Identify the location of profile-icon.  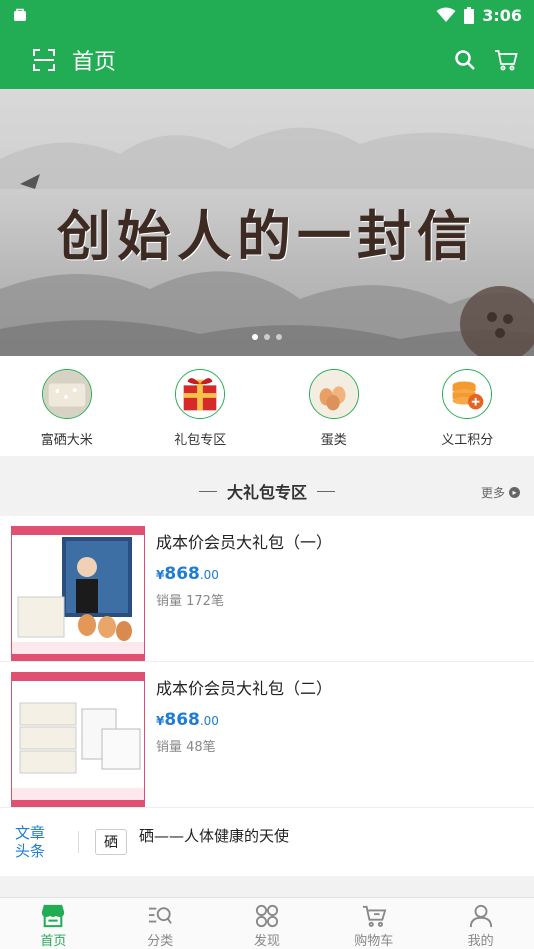
(480, 916).